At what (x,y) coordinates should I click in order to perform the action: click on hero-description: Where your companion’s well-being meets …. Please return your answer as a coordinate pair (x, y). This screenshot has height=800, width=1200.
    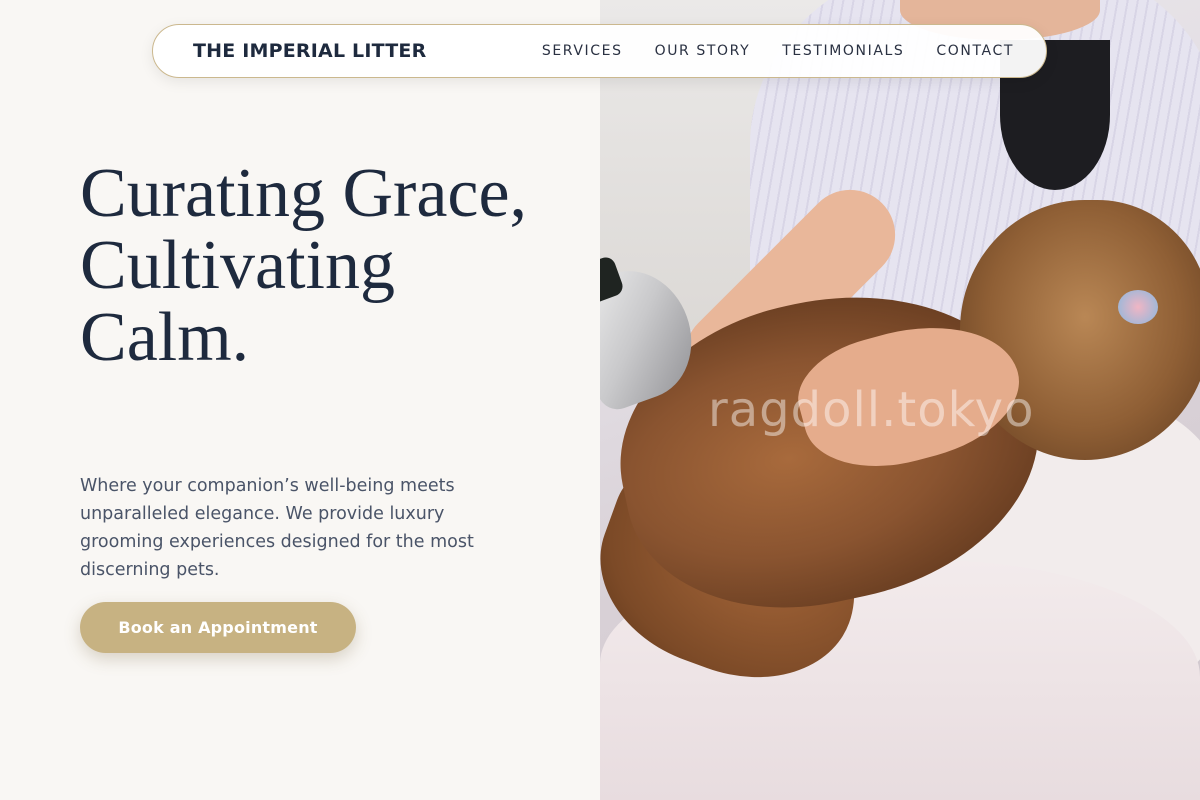
    Looking at the image, I should click on (277, 528).